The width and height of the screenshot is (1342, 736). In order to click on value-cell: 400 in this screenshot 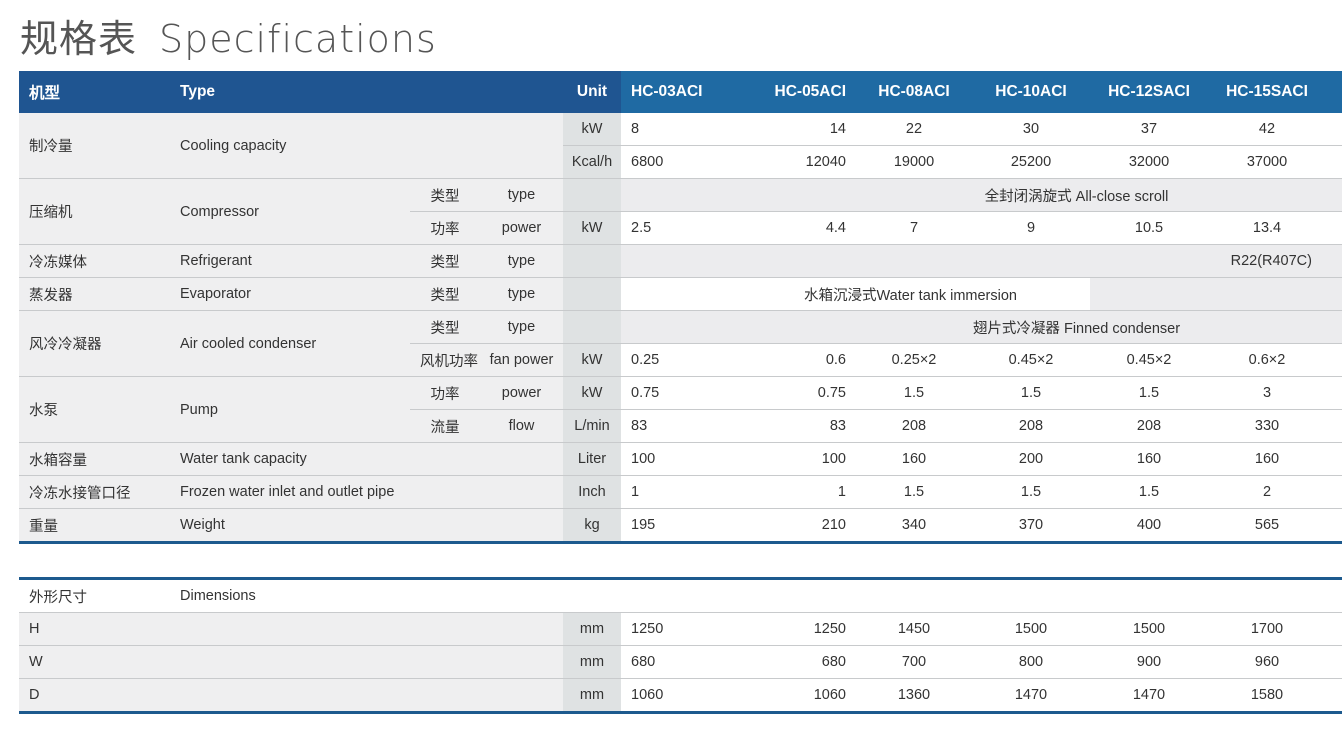, I will do `click(1149, 525)`.